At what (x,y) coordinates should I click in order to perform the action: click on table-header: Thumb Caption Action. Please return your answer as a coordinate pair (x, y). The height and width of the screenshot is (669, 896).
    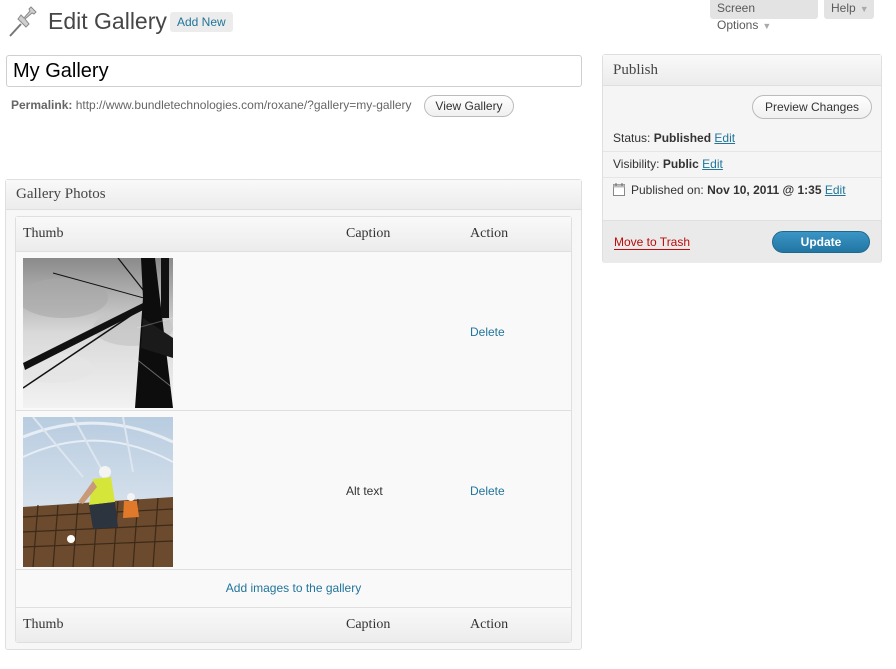
    Looking at the image, I should click on (293, 234).